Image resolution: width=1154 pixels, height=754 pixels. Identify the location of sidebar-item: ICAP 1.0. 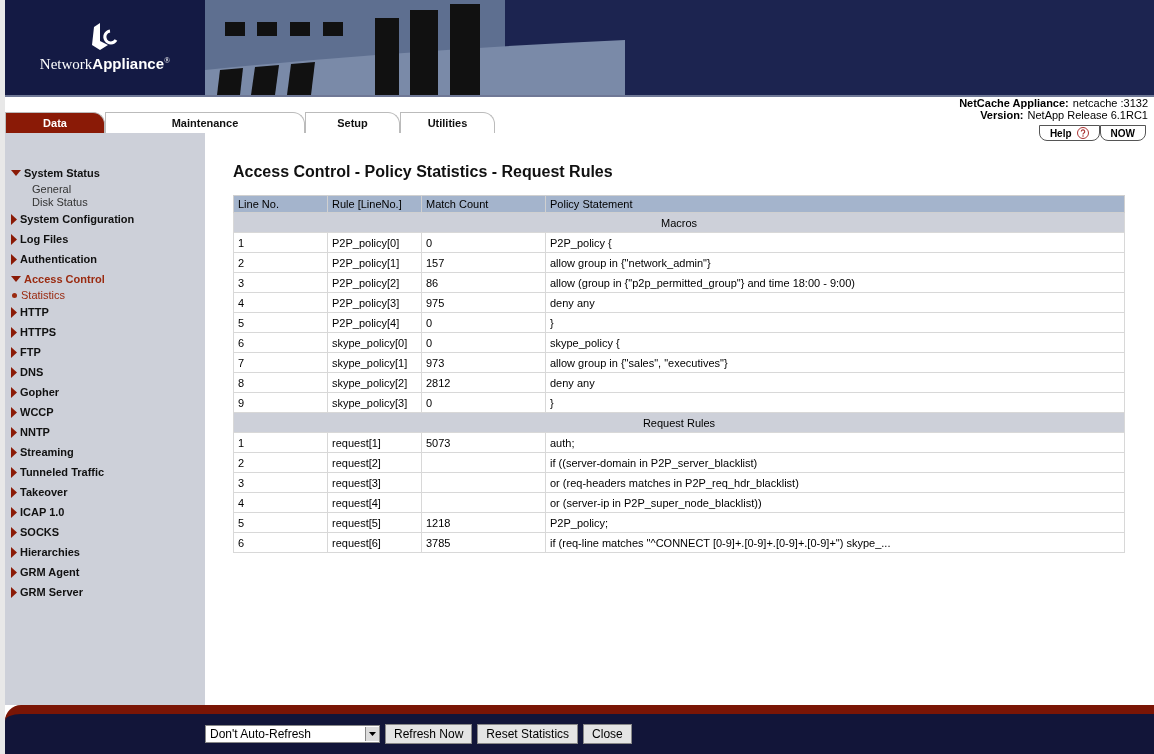
(42, 512).